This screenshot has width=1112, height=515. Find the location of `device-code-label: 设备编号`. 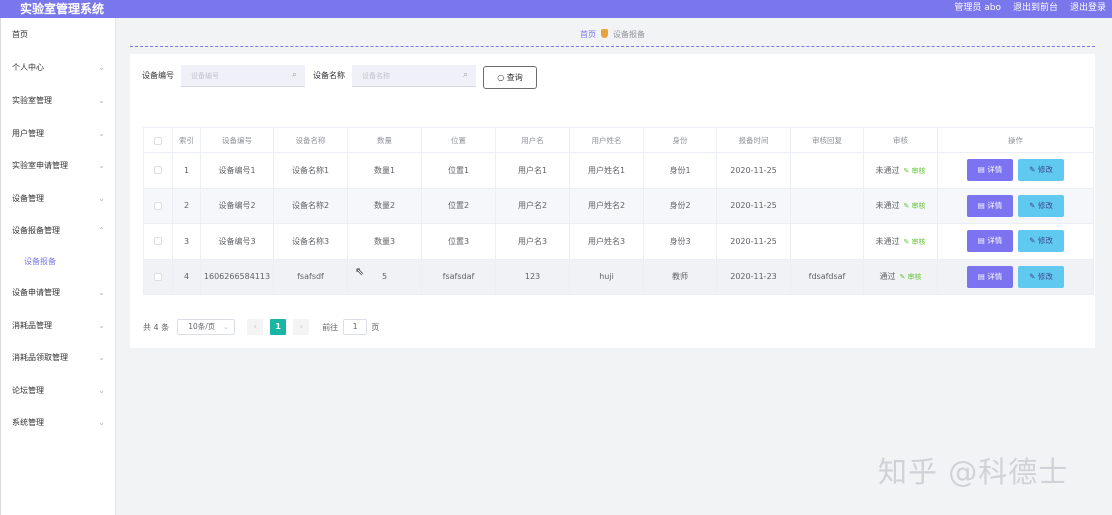

device-code-label: 设备编号 is located at coordinates (158, 75).